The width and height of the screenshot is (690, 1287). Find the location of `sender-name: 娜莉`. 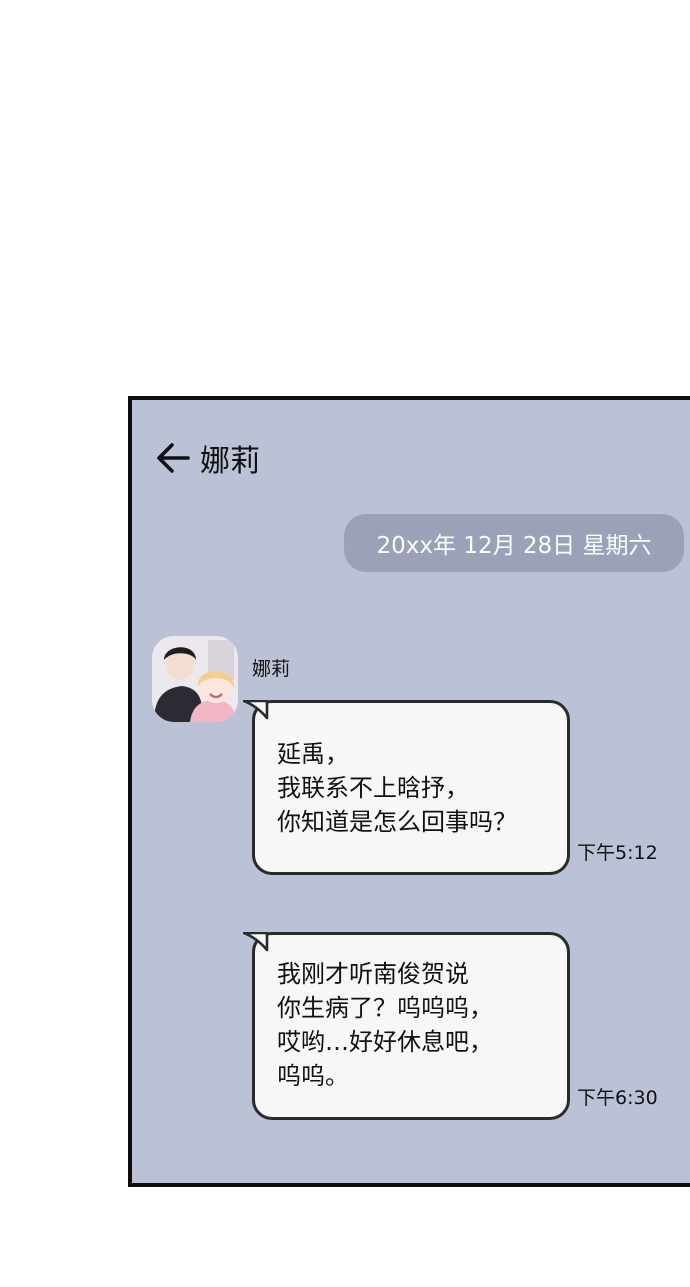

sender-name: 娜莉 is located at coordinates (271, 669).